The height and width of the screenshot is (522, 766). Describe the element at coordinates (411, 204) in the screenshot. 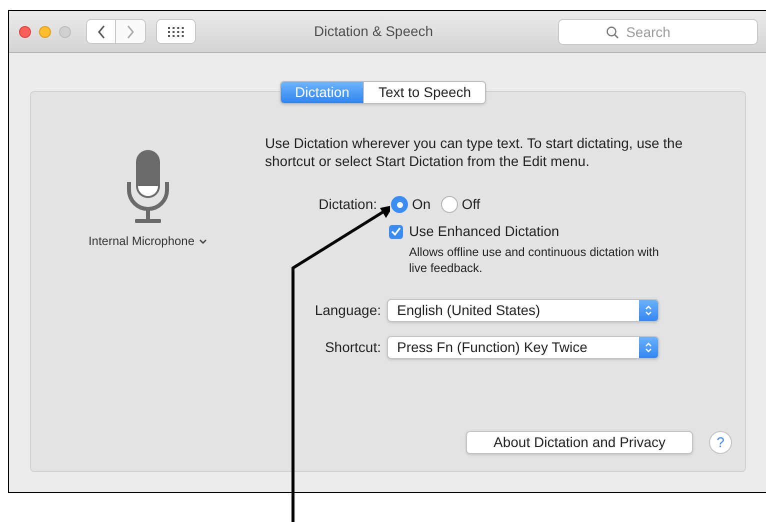

I see `radio-option: On` at that location.